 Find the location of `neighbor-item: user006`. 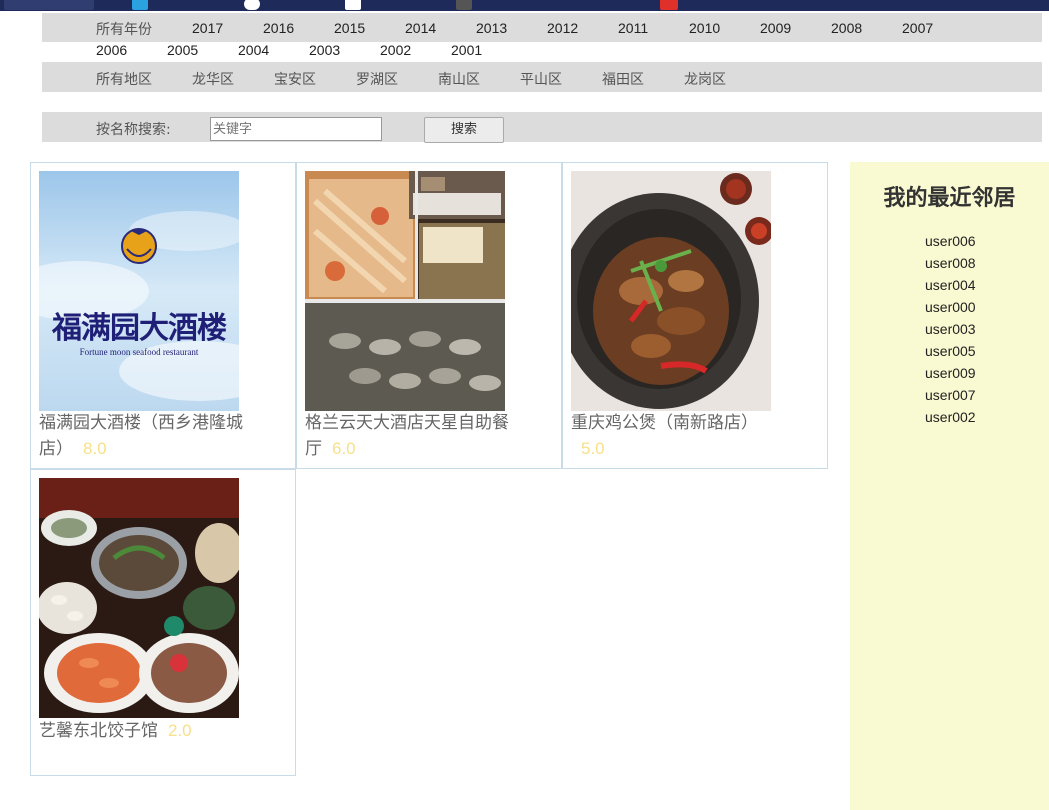

neighbor-item: user006 is located at coordinates (950, 241).